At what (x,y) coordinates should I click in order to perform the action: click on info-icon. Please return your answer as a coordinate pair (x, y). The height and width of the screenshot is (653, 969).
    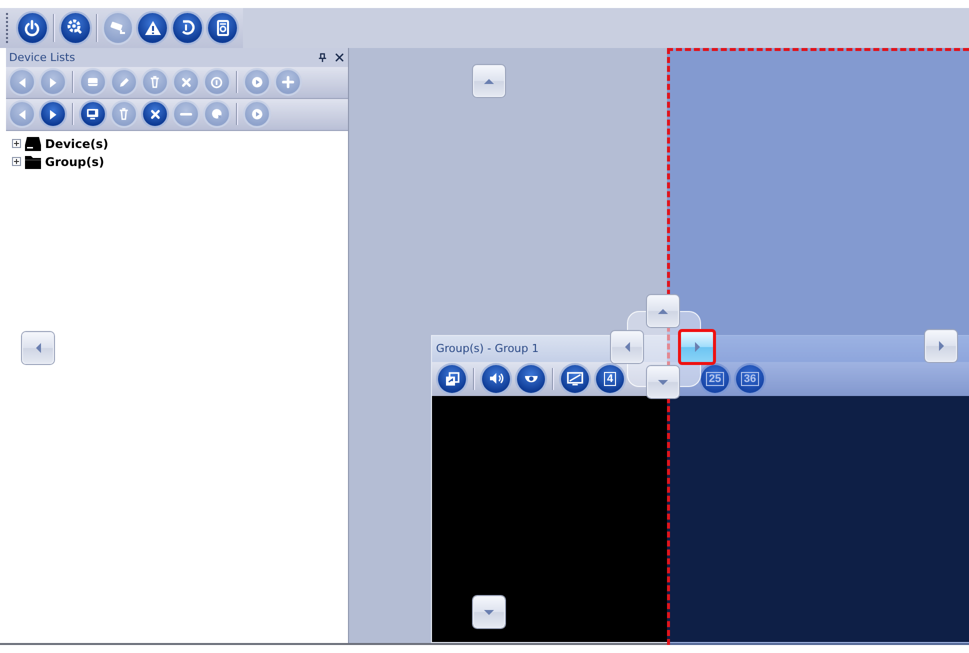
    Looking at the image, I should click on (217, 82).